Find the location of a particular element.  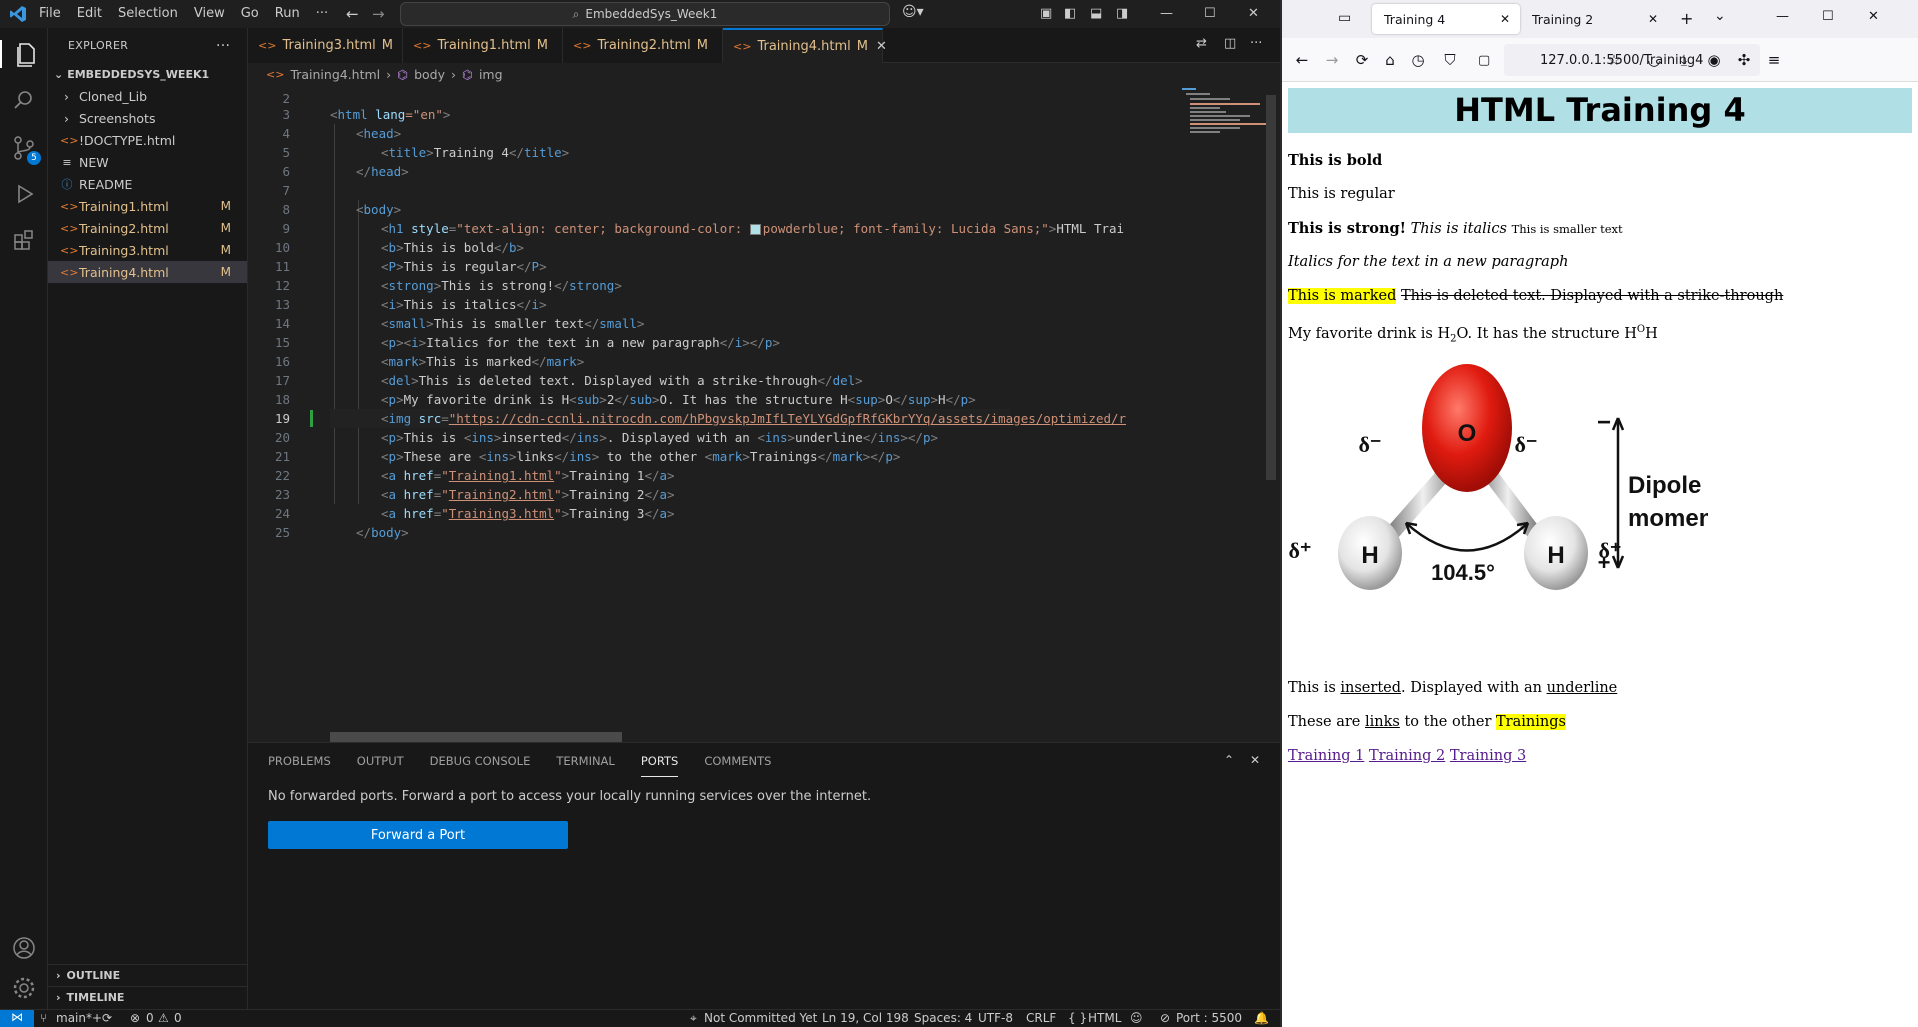

tab-ports: PORTS is located at coordinates (659, 765).